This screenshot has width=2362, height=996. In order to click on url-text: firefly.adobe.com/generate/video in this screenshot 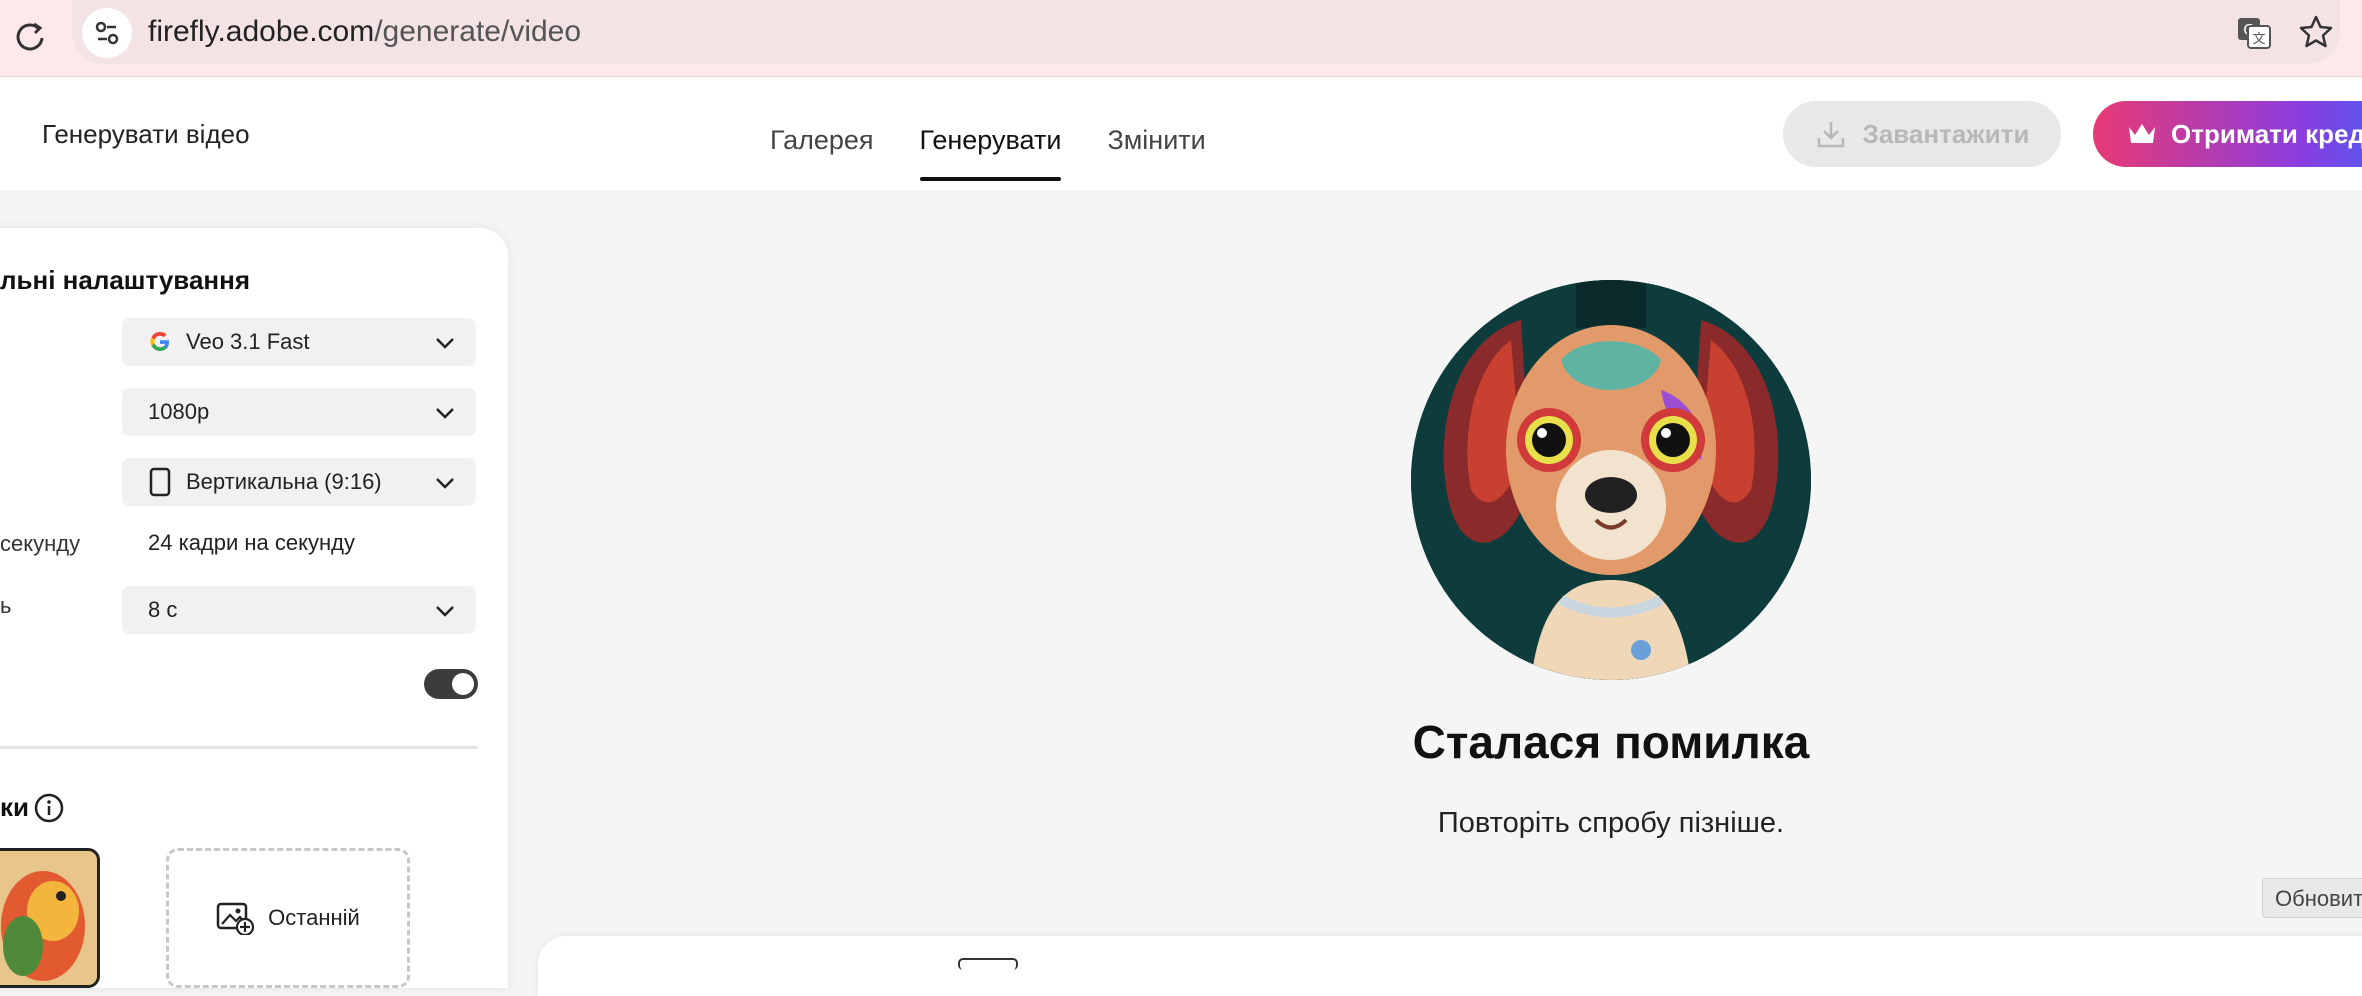, I will do `click(364, 32)`.